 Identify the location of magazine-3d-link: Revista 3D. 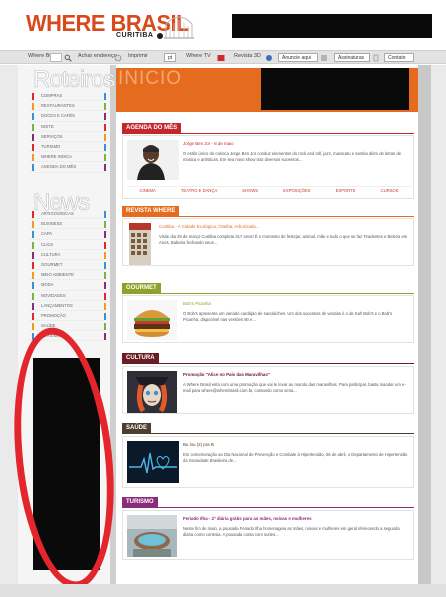
(247, 56).